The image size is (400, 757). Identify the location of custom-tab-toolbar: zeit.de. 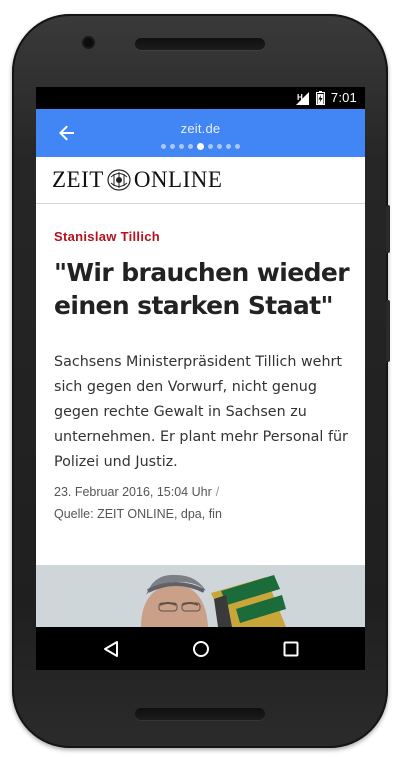
(200, 133).